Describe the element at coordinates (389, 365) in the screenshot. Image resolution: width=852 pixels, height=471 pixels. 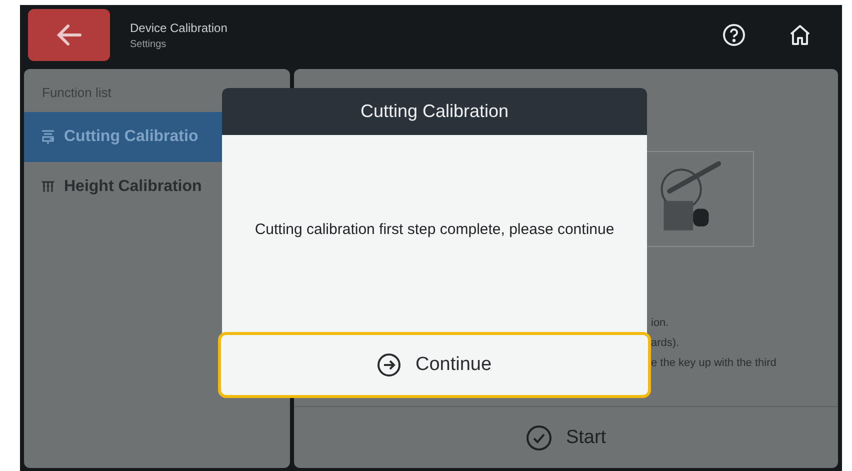
I see `arrow-circle-icon` at that location.